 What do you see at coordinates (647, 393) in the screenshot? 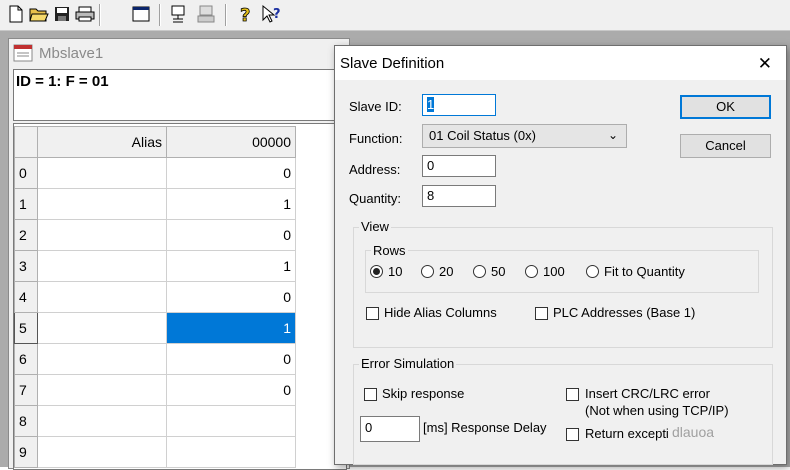
I see `crc-error-label: Insert CRC/LRC error` at bounding box center [647, 393].